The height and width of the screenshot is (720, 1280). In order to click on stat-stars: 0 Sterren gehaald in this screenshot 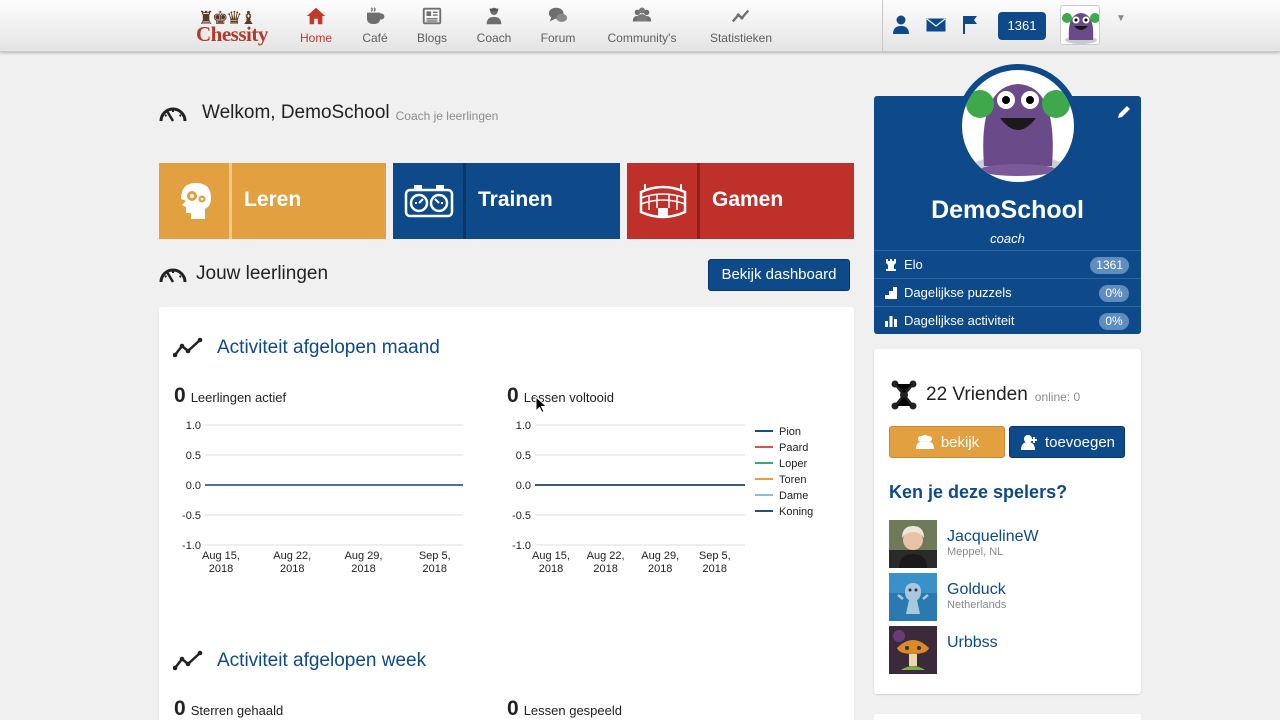, I will do `click(229, 708)`.